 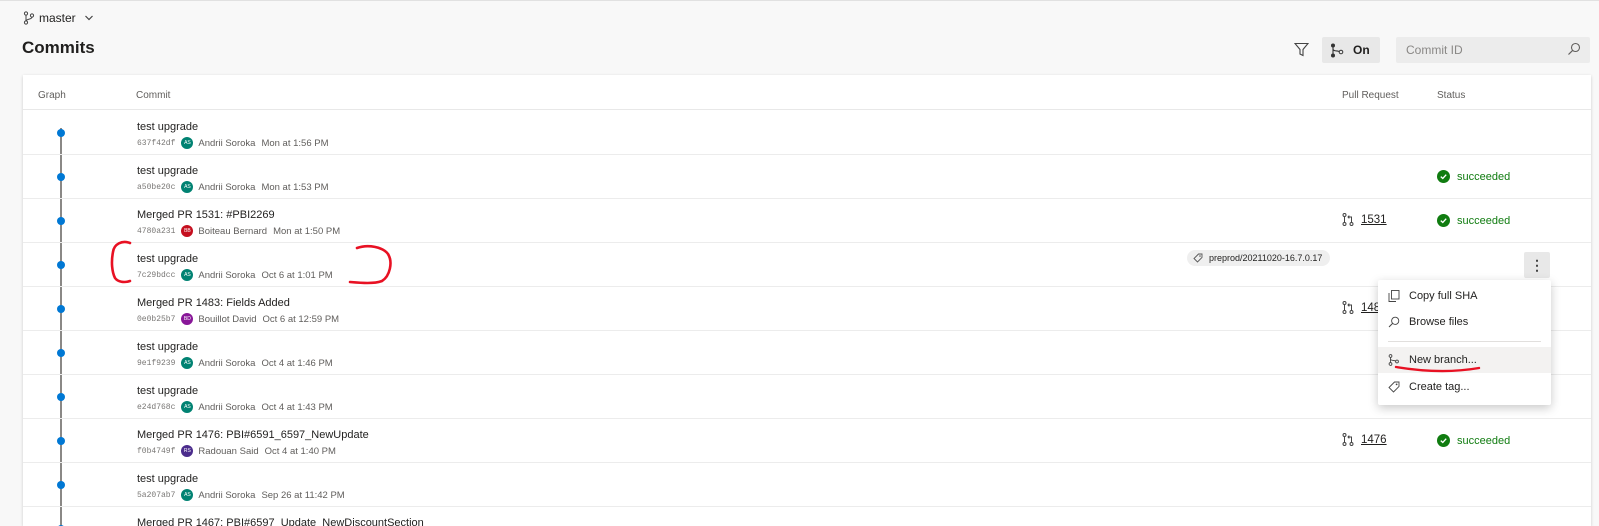 What do you see at coordinates (1301, 49) in the screenshot?
I see `filter-icon` at bounding box center [1301, 49].